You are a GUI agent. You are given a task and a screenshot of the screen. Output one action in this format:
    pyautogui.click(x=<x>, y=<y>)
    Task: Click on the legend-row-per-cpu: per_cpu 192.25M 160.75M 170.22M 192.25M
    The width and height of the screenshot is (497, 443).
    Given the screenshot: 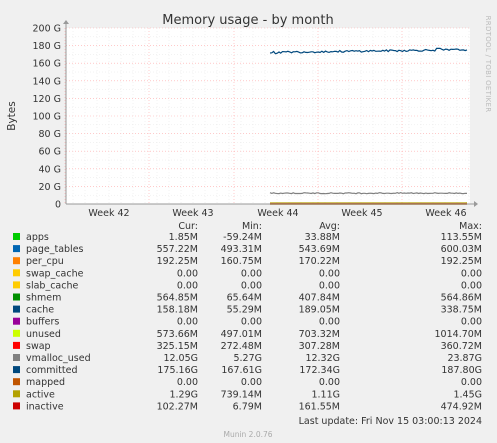 What is the action you would take?
    pyautogui.click(x=247, y=261)
    